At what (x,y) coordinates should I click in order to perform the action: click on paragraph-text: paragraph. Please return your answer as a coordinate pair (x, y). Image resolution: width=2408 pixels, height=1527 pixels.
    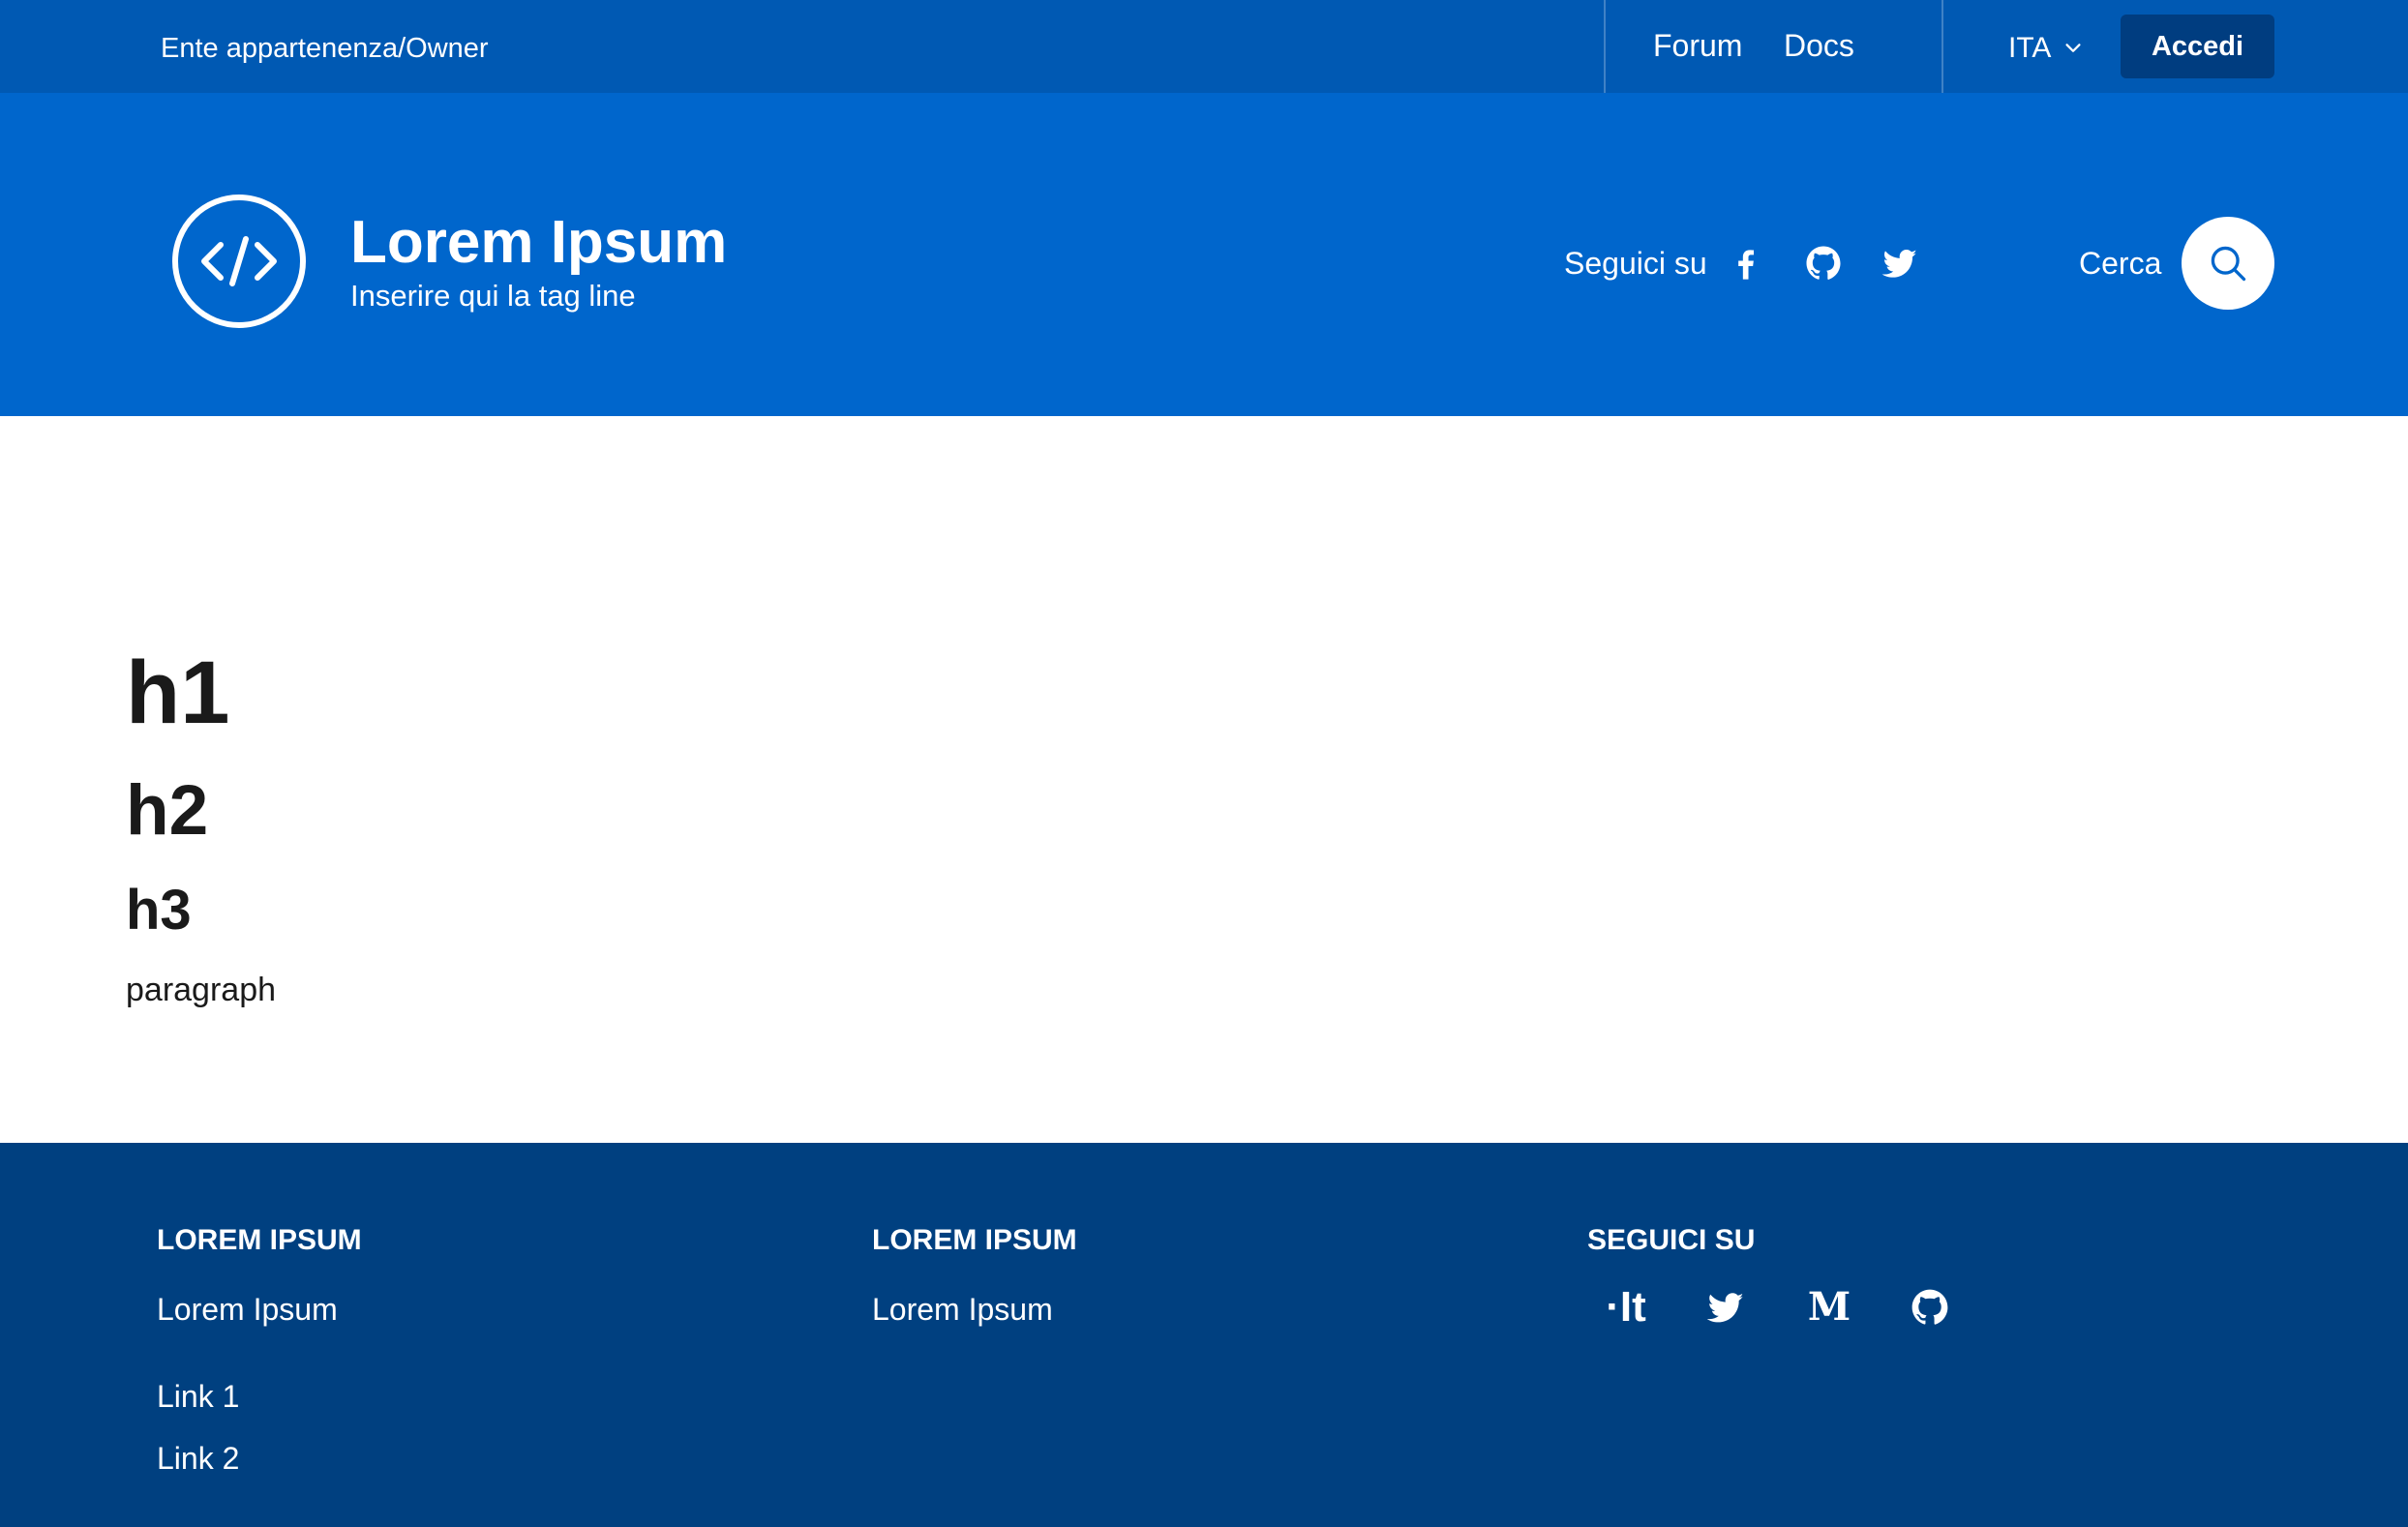
    Looking at the image, I should click on (201, 990).